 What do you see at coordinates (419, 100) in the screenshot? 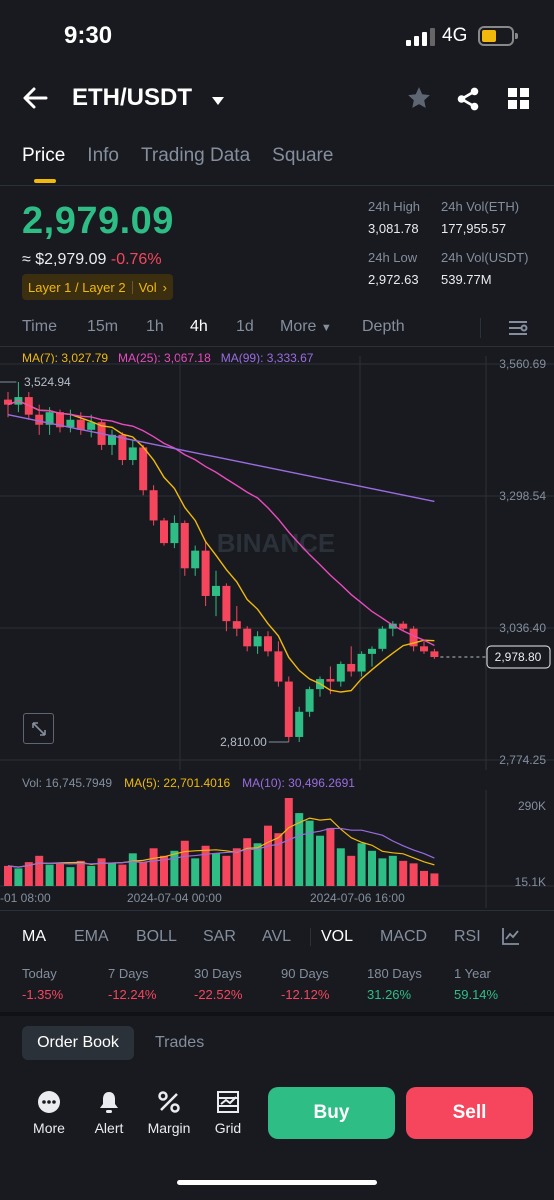
I see `star-icon` at bounding box center [419, 100].